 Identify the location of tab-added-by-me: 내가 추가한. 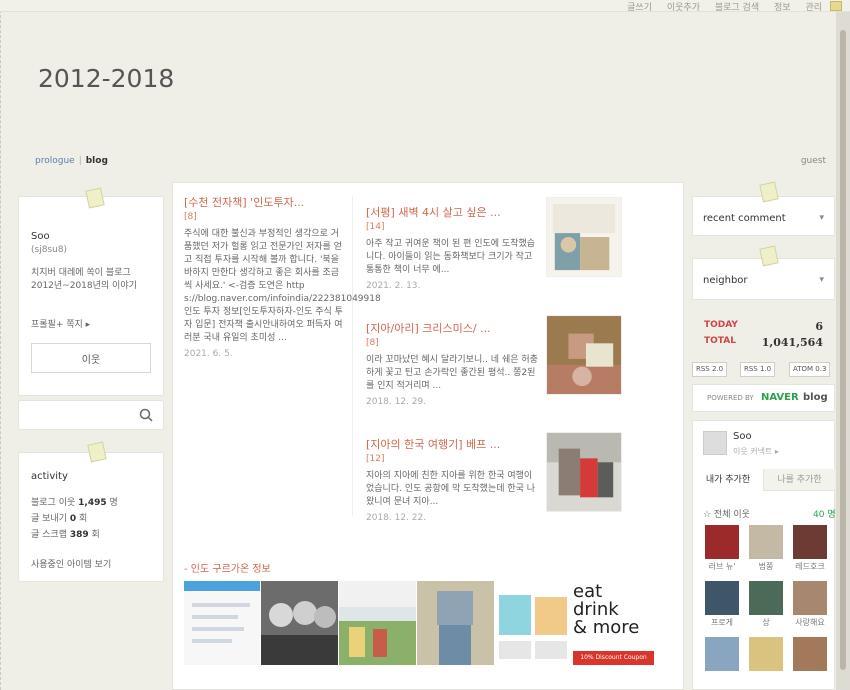
(728, 480).